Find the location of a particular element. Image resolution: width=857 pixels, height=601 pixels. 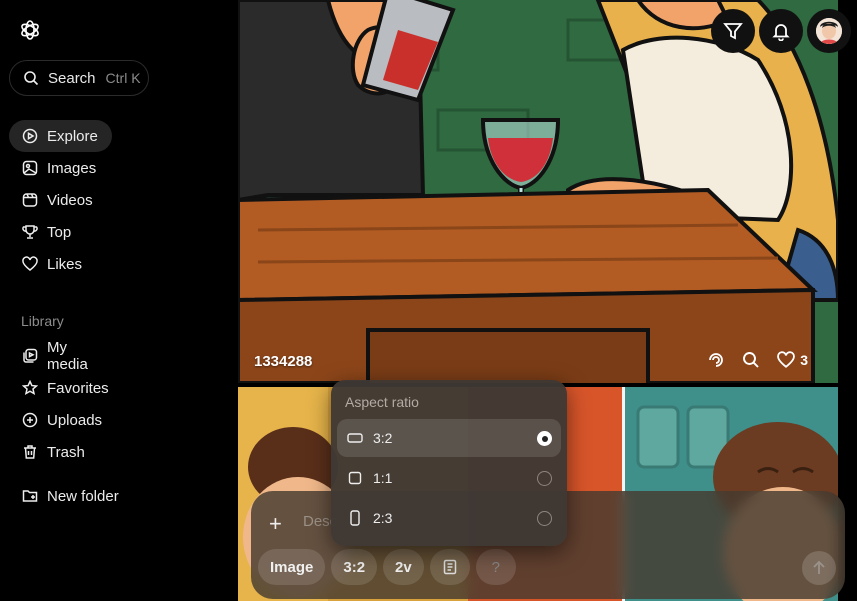

aspect-option-label: 1:1 is located at coordinates (383, 478).